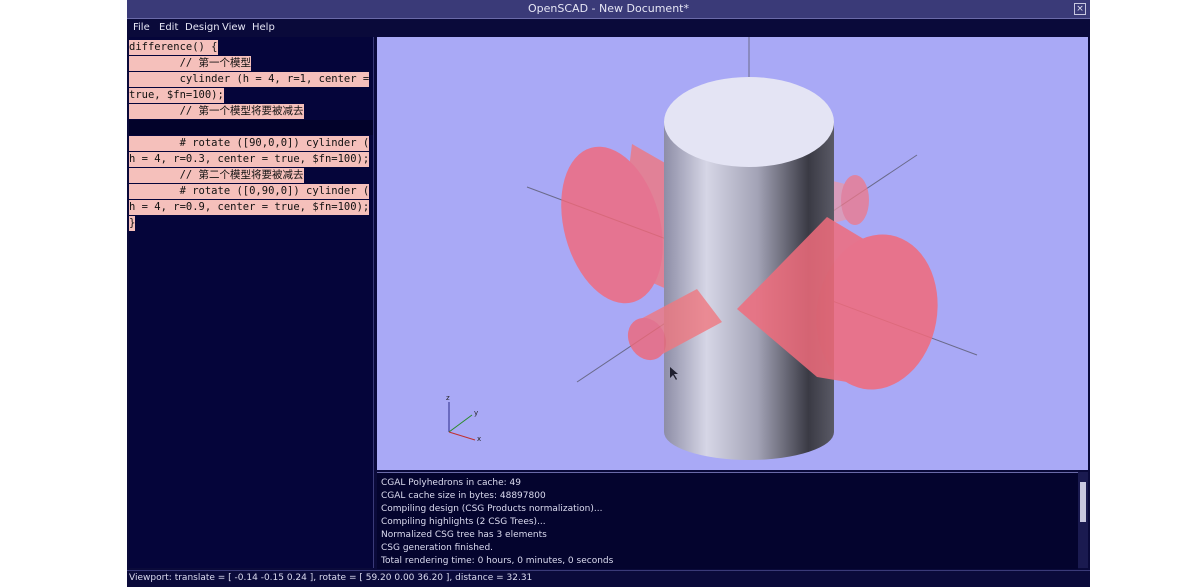 The image size is (1190, 587). I want to click on console-scrollbar, so click(1083, 520).